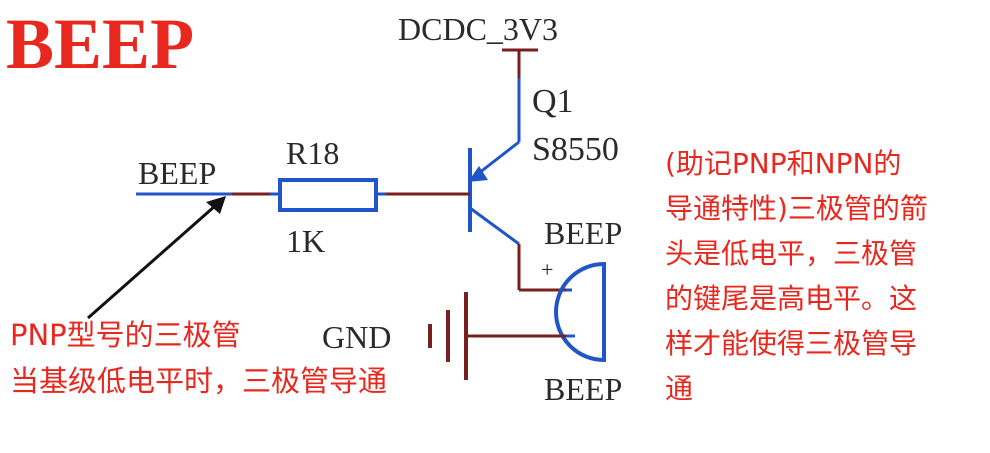 Image resolution: width=990 pixels, height=453 pixels. I want to click on transistor-collector-diag, so click(494, 226).